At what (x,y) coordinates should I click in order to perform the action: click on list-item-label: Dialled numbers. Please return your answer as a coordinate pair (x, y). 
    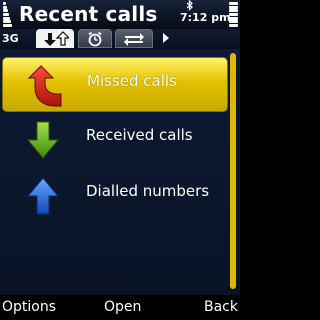
    Looking at the image, I should click on (148, 191).